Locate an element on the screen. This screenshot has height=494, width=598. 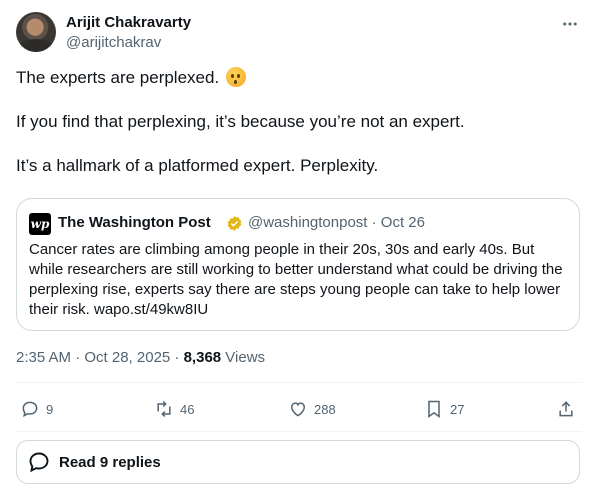
quoted-handle-date: @washingtonpost · Oct 26 is located at coordinates (336, 223).